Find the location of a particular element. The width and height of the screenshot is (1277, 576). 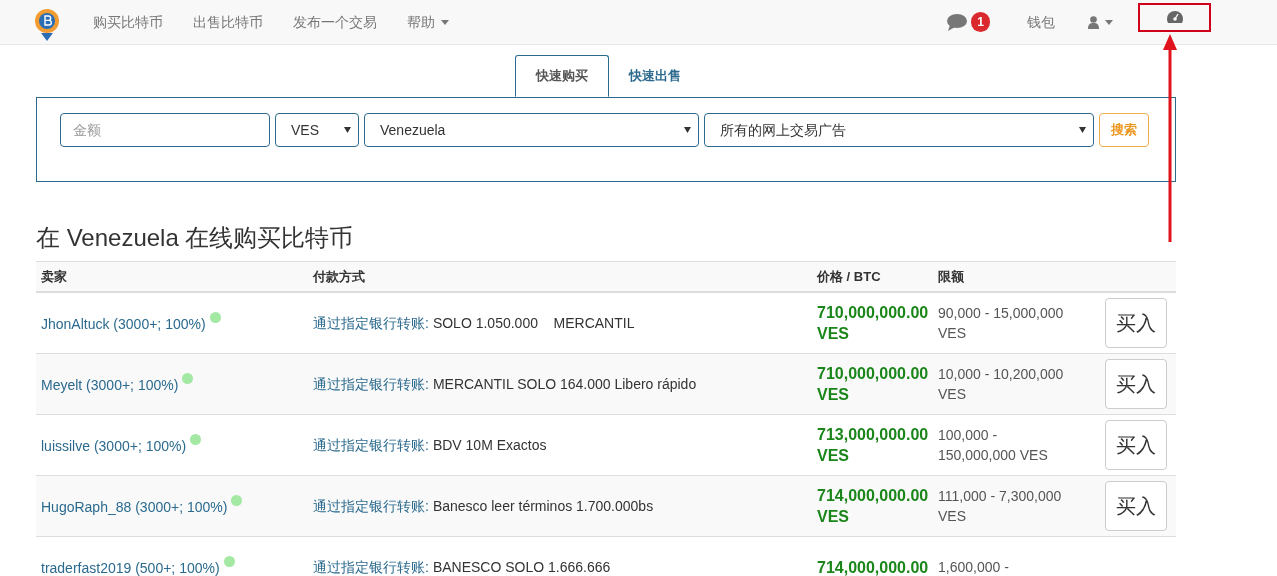

tab: 快速购买 is located at coordinates (562, 76).